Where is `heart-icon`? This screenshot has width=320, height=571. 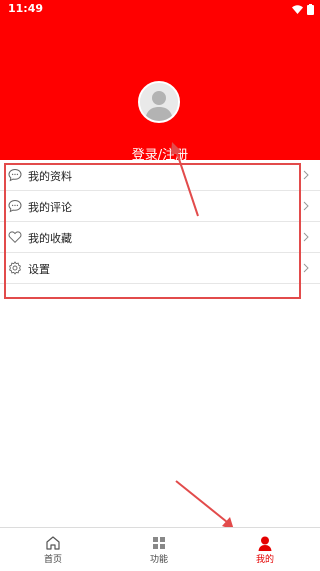
heart-icon is located at coordinates (15, 237).